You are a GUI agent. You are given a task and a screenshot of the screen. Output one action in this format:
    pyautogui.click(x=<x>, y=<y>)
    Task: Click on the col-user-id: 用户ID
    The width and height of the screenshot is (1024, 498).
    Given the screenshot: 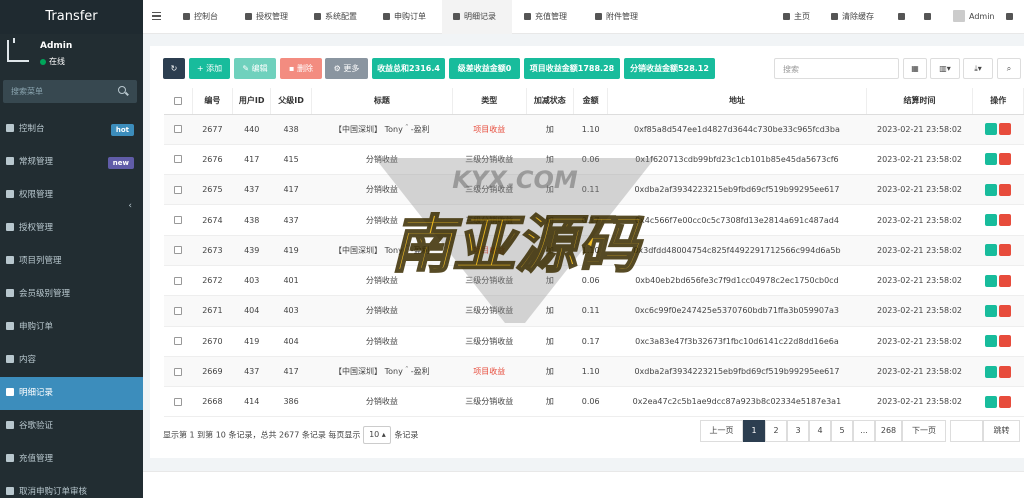 What is the action you would take?
    pyautogui.click(x=252, y=101)
    